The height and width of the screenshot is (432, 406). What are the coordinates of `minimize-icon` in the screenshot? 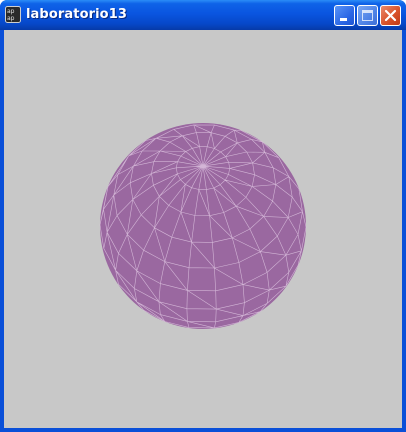 It's located at (343, 19).